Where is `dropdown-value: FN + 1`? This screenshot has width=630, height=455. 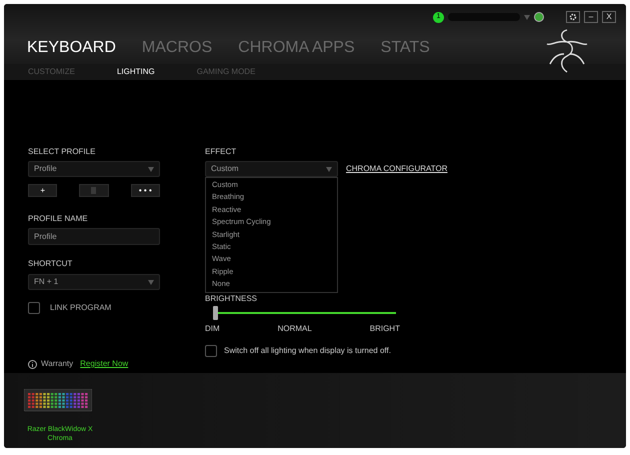
dropdown-value: FN + 1 is located at coordinates (46, 282).